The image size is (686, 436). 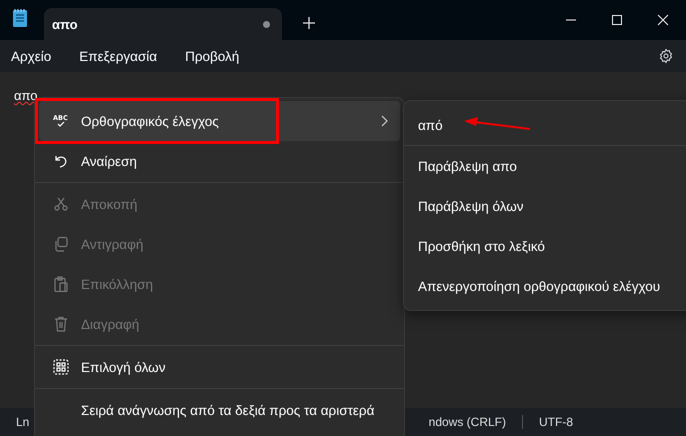 I want to click on submenu-item: Απενεργοποίηση ορθογραφικού ελέγχου, so click(x=545, y=286).